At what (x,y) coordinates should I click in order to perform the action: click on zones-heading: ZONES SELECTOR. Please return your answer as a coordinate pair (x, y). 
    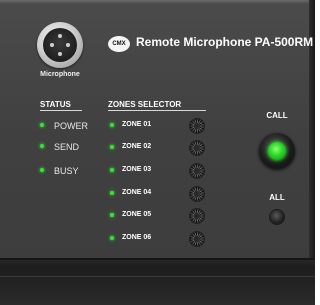
    Looking at the image, I should click on (145, 104).